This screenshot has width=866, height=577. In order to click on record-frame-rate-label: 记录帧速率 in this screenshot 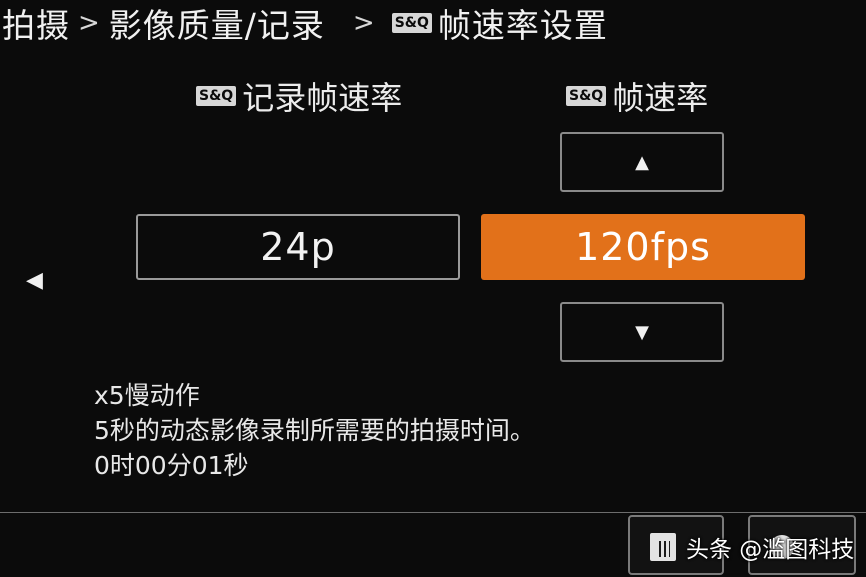, I will do `click(322, 98)`.